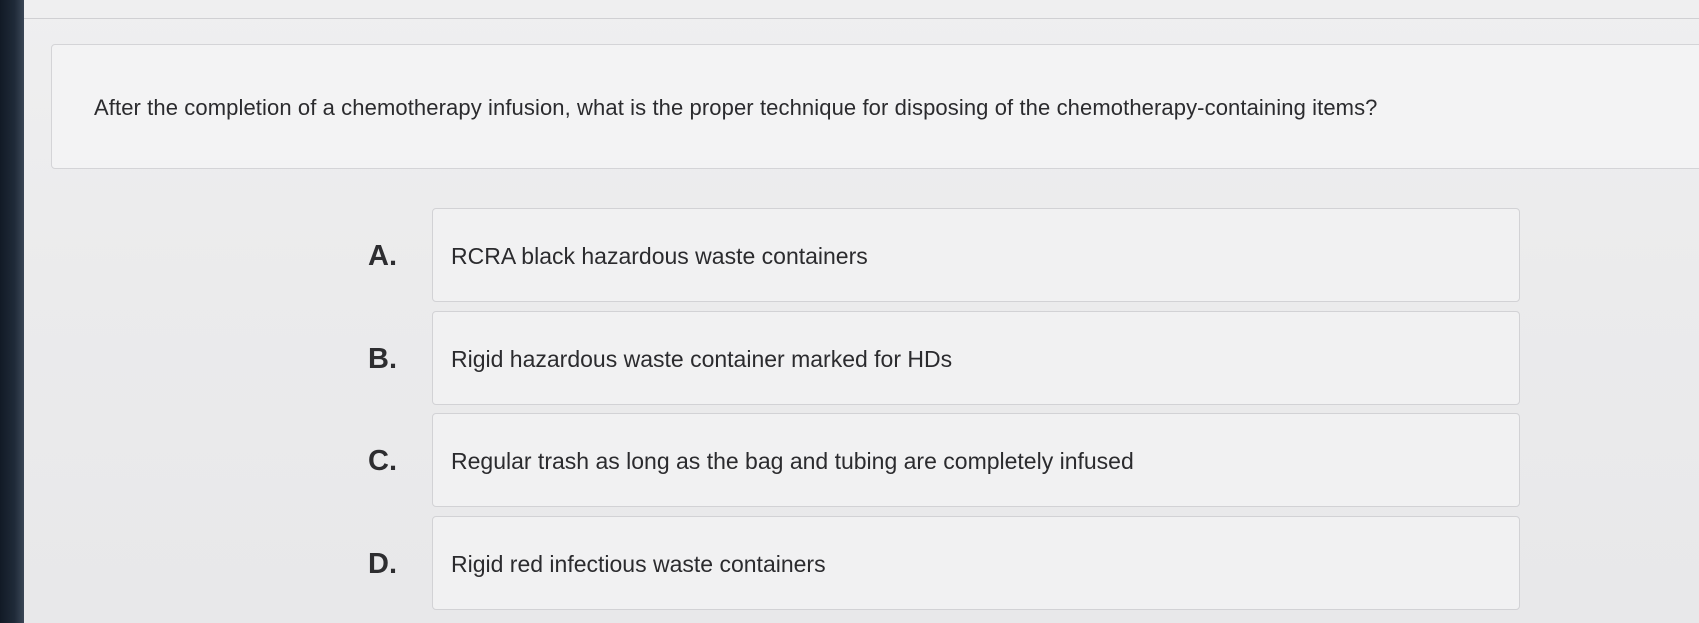  Describe the element at coordinates (638, 564) in the screenshot. I see `option-text: Rigid red infectious waste containers` at that location.